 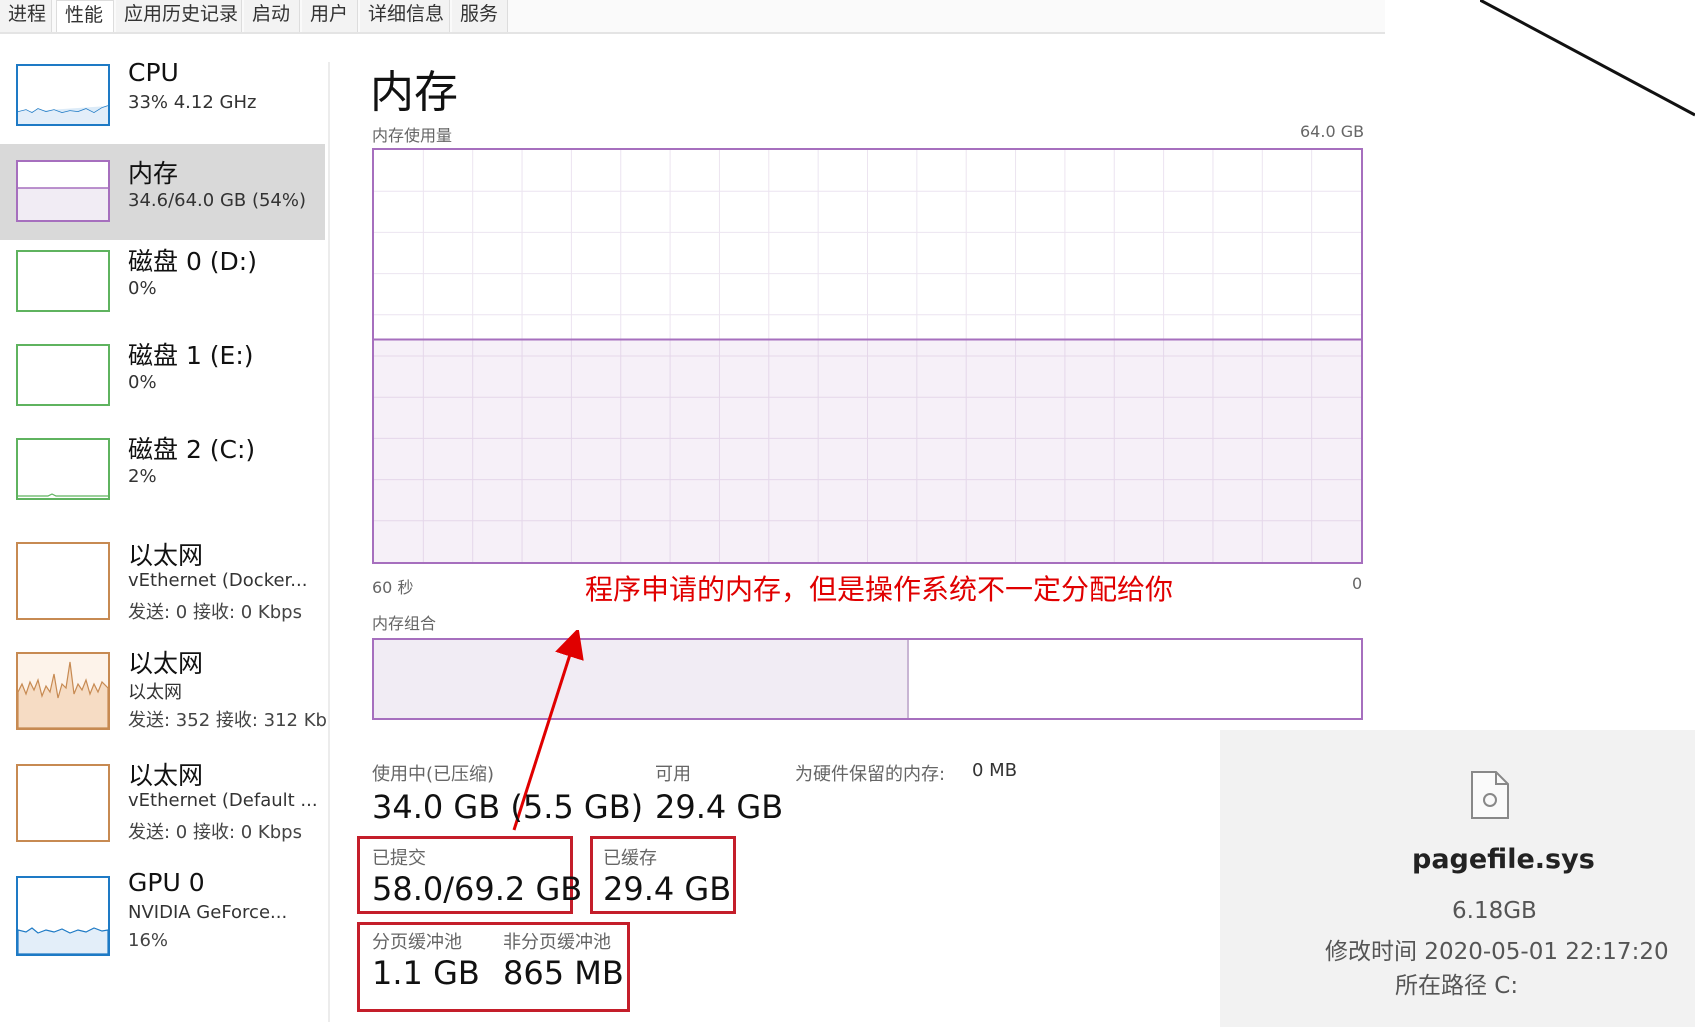 I want to click on cpu-graph-thumbnail, so click(x=63, y=95).